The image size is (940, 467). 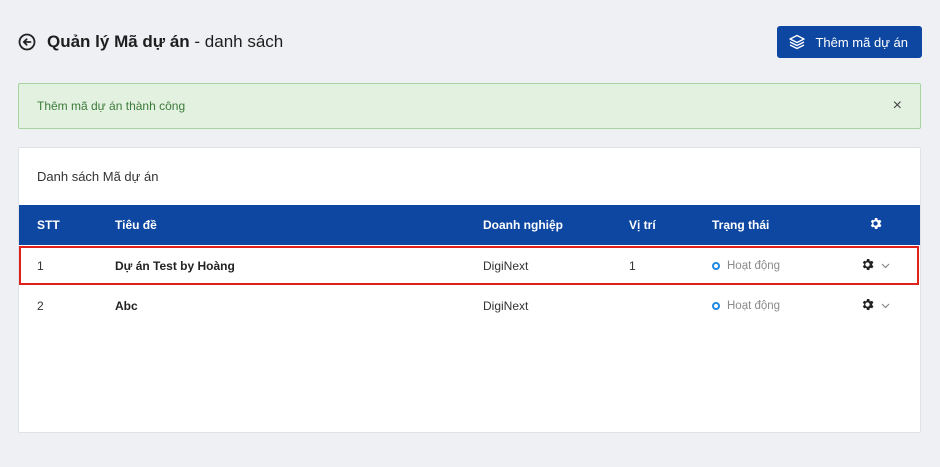 What do you see at coordinates (175, 266) in the screenshot?
I see `row-title: Dự án Test by Hoàng` at bounding box center [175, 266].